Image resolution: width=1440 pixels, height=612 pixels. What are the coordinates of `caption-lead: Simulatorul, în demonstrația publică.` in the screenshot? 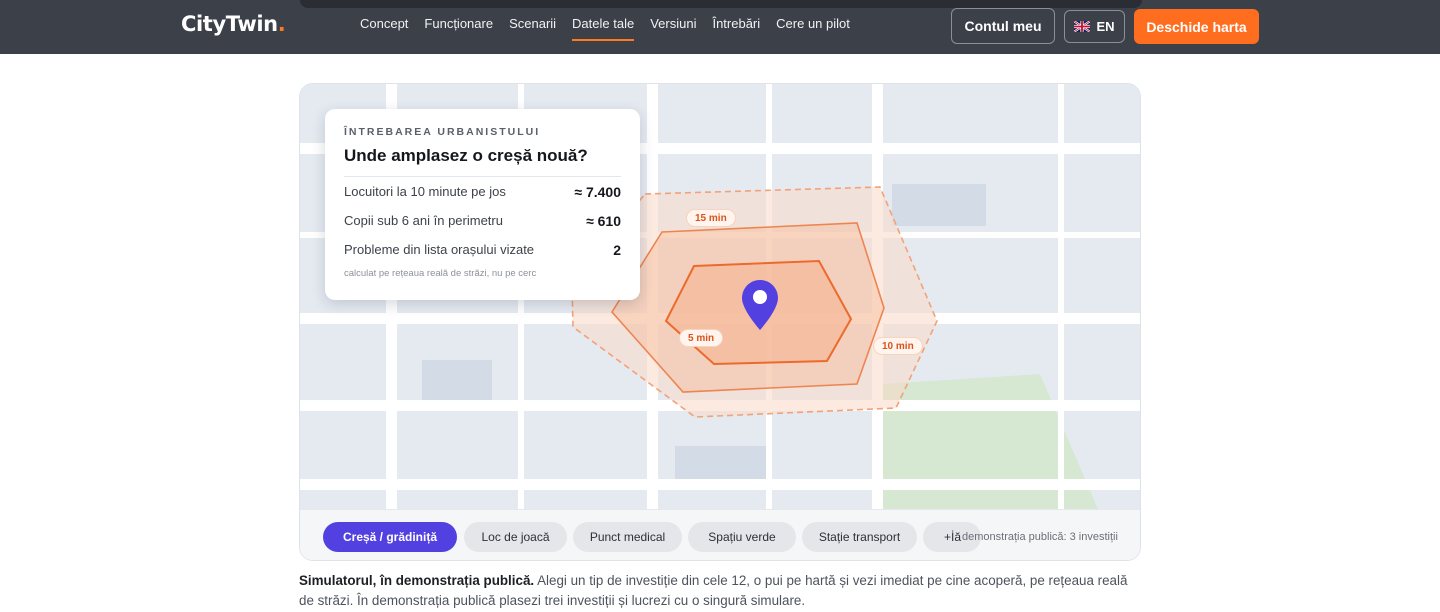 It's located at (417, 580).